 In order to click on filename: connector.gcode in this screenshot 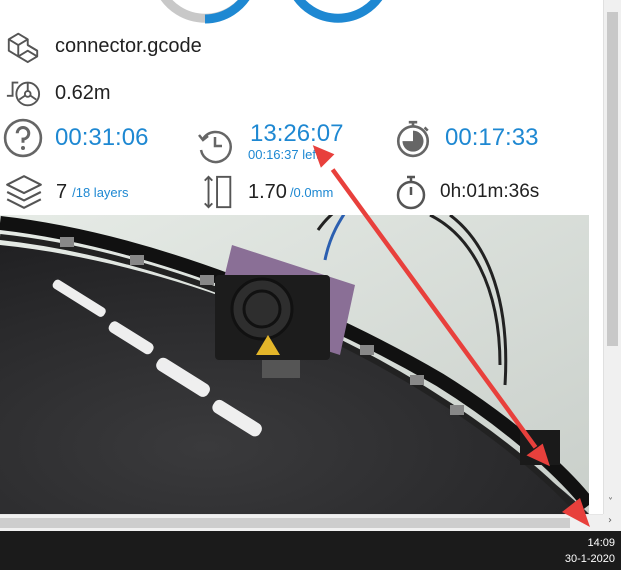, I will do `click(128, 45)`.